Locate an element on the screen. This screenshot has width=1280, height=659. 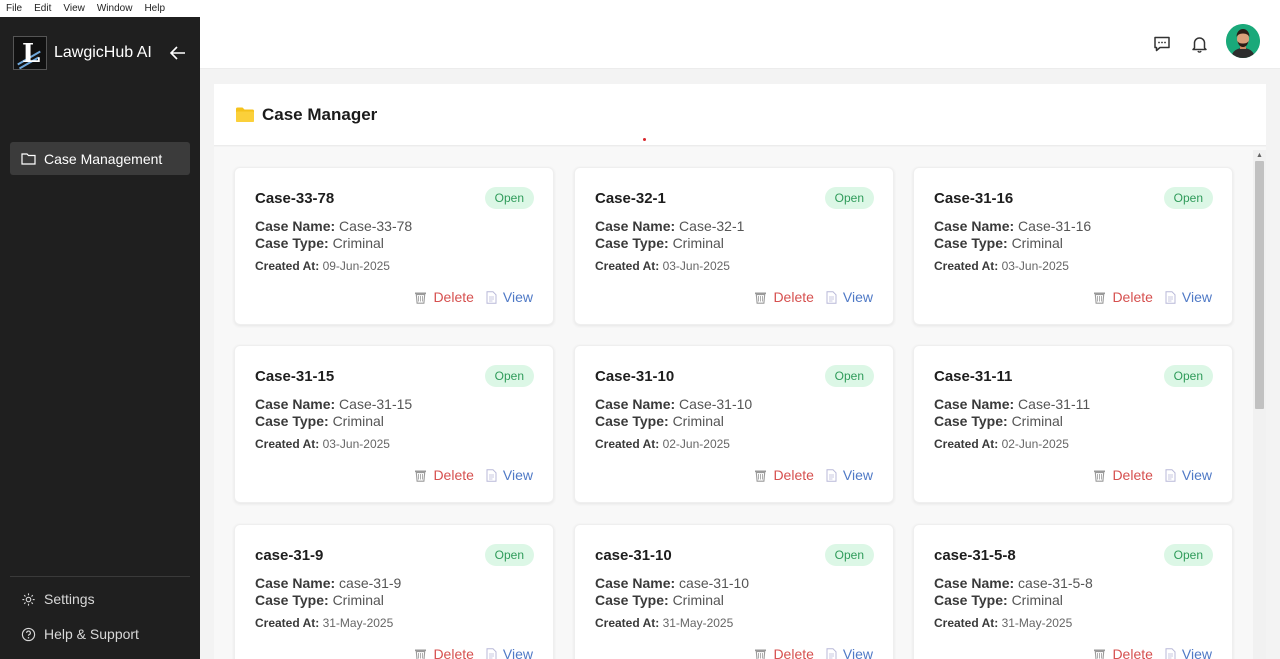
chat-icon is located at coordinates (1162, 44).